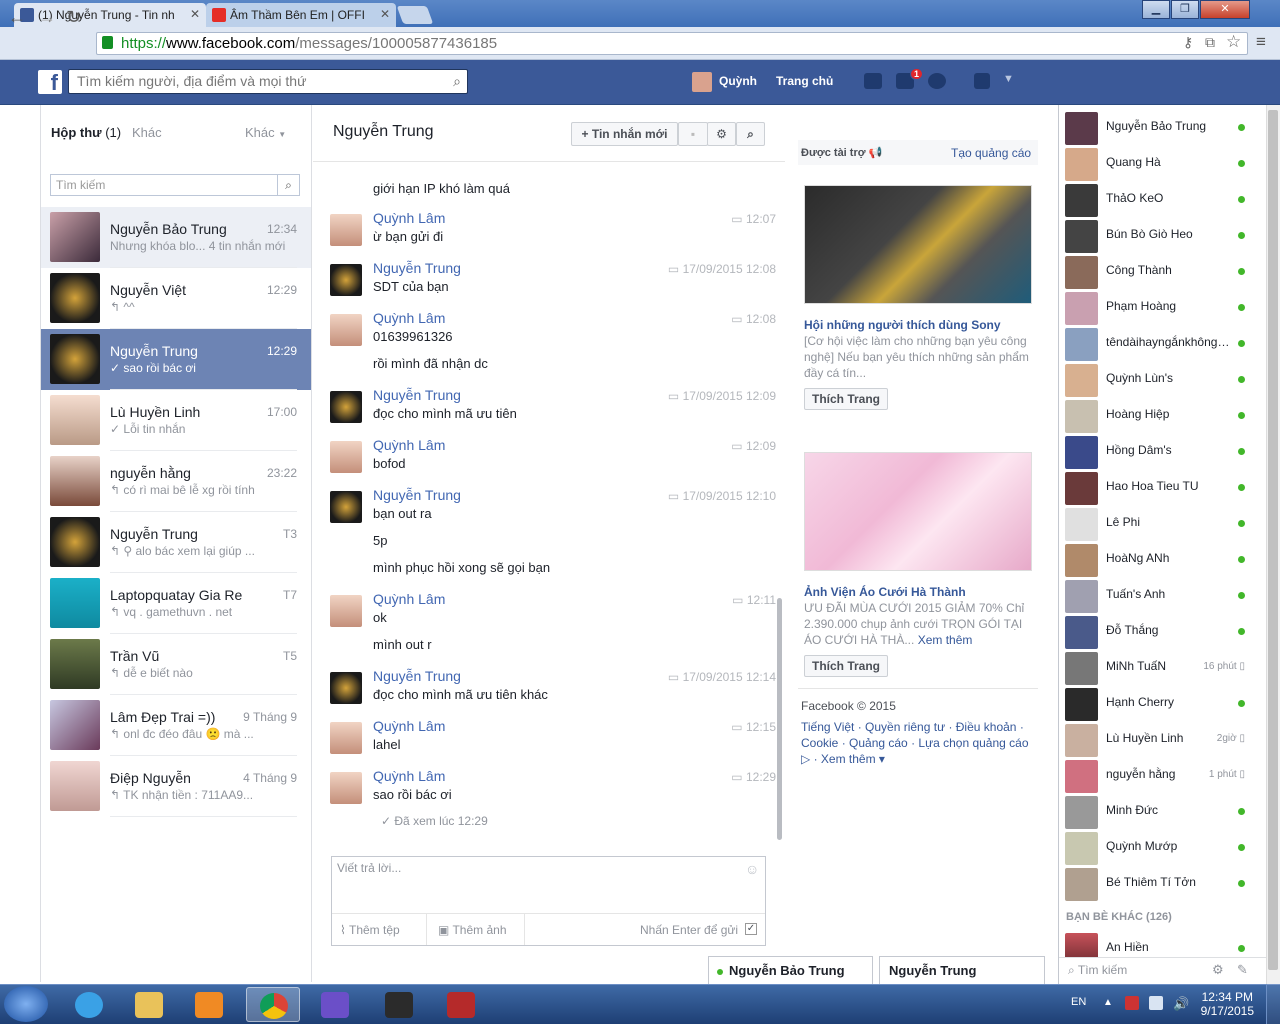  I want to click on chat-friend: nguyễn hằng 1 phút ▯, so click(1159, 774).